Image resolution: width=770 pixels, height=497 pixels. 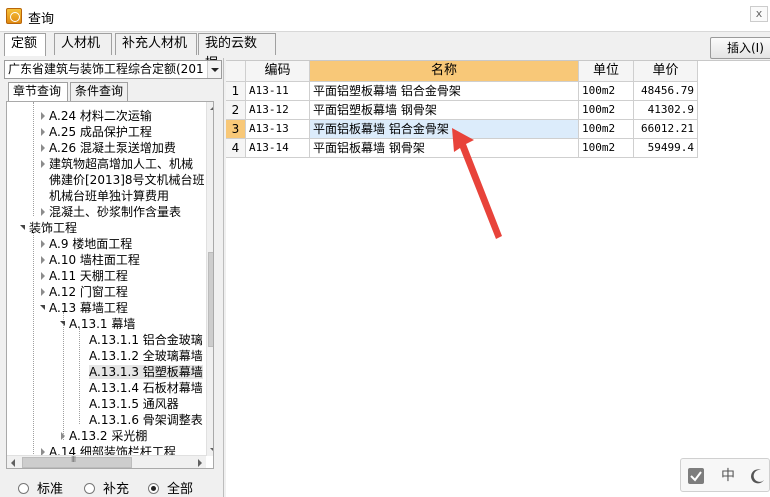 What do you see at coordinates (89, 488) in the screenshot?
I see `radio-supplement` at bounding box center [89, 488].